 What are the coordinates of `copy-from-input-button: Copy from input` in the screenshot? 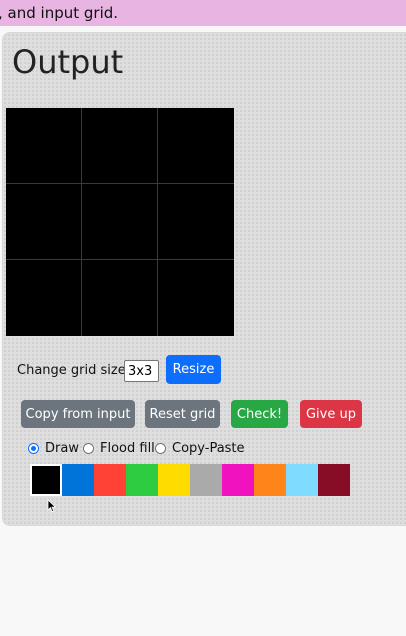 It's located at (78, 414).